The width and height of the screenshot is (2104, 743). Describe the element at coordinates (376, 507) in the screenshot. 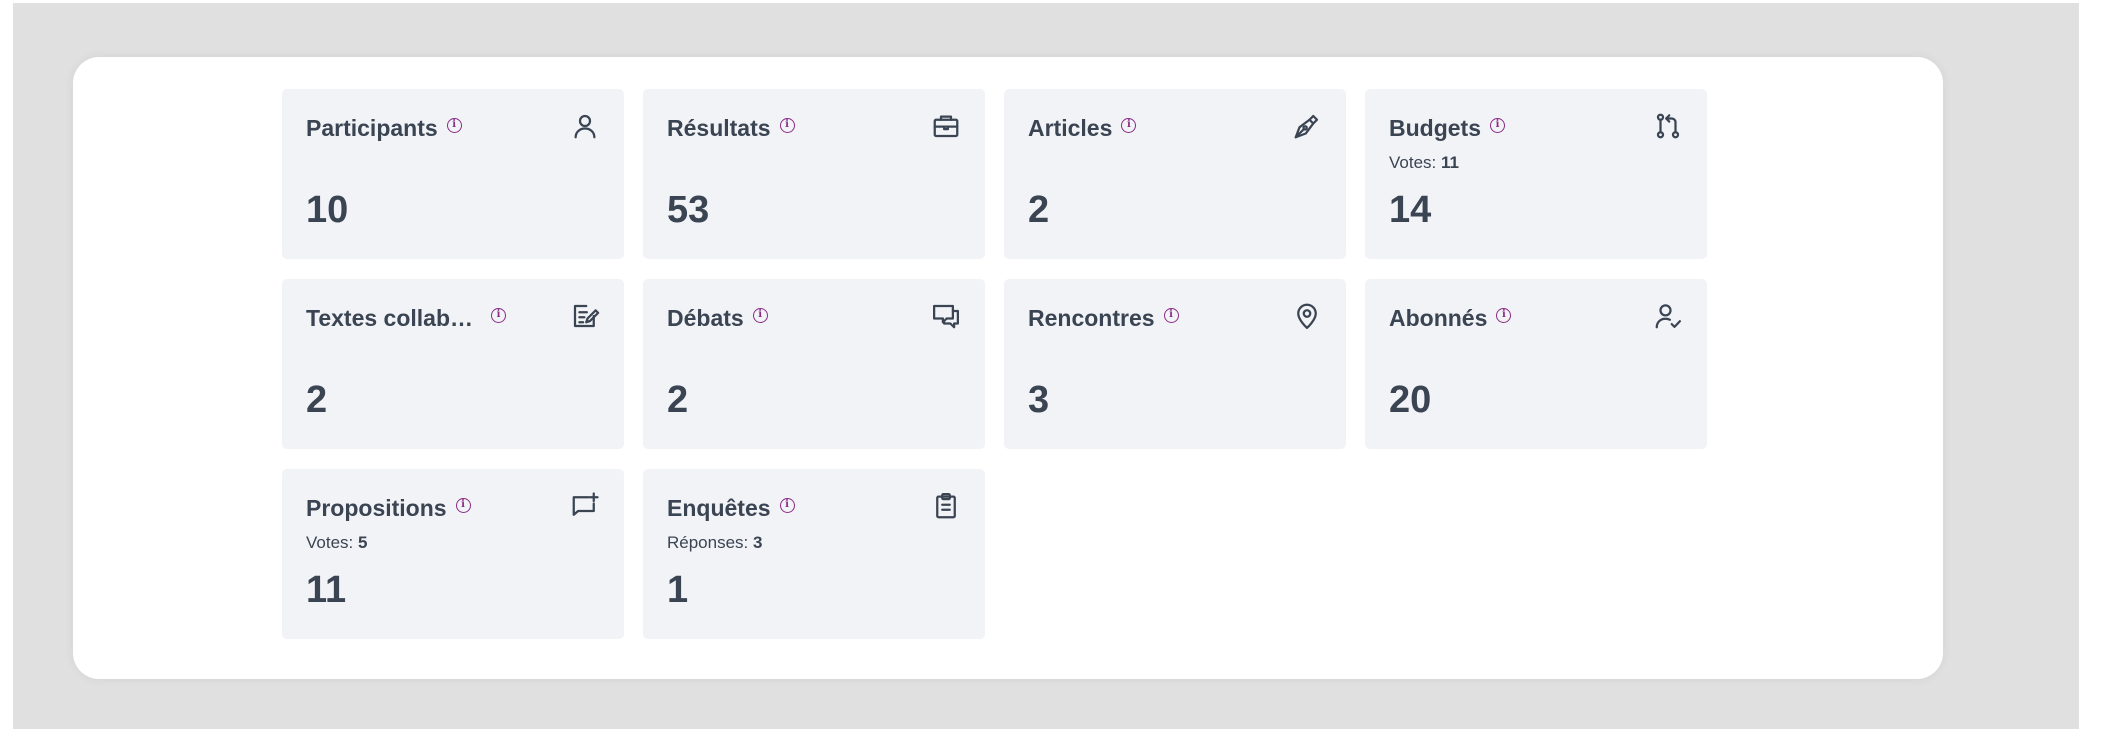

I see `stat-title: Propositions` at that location.